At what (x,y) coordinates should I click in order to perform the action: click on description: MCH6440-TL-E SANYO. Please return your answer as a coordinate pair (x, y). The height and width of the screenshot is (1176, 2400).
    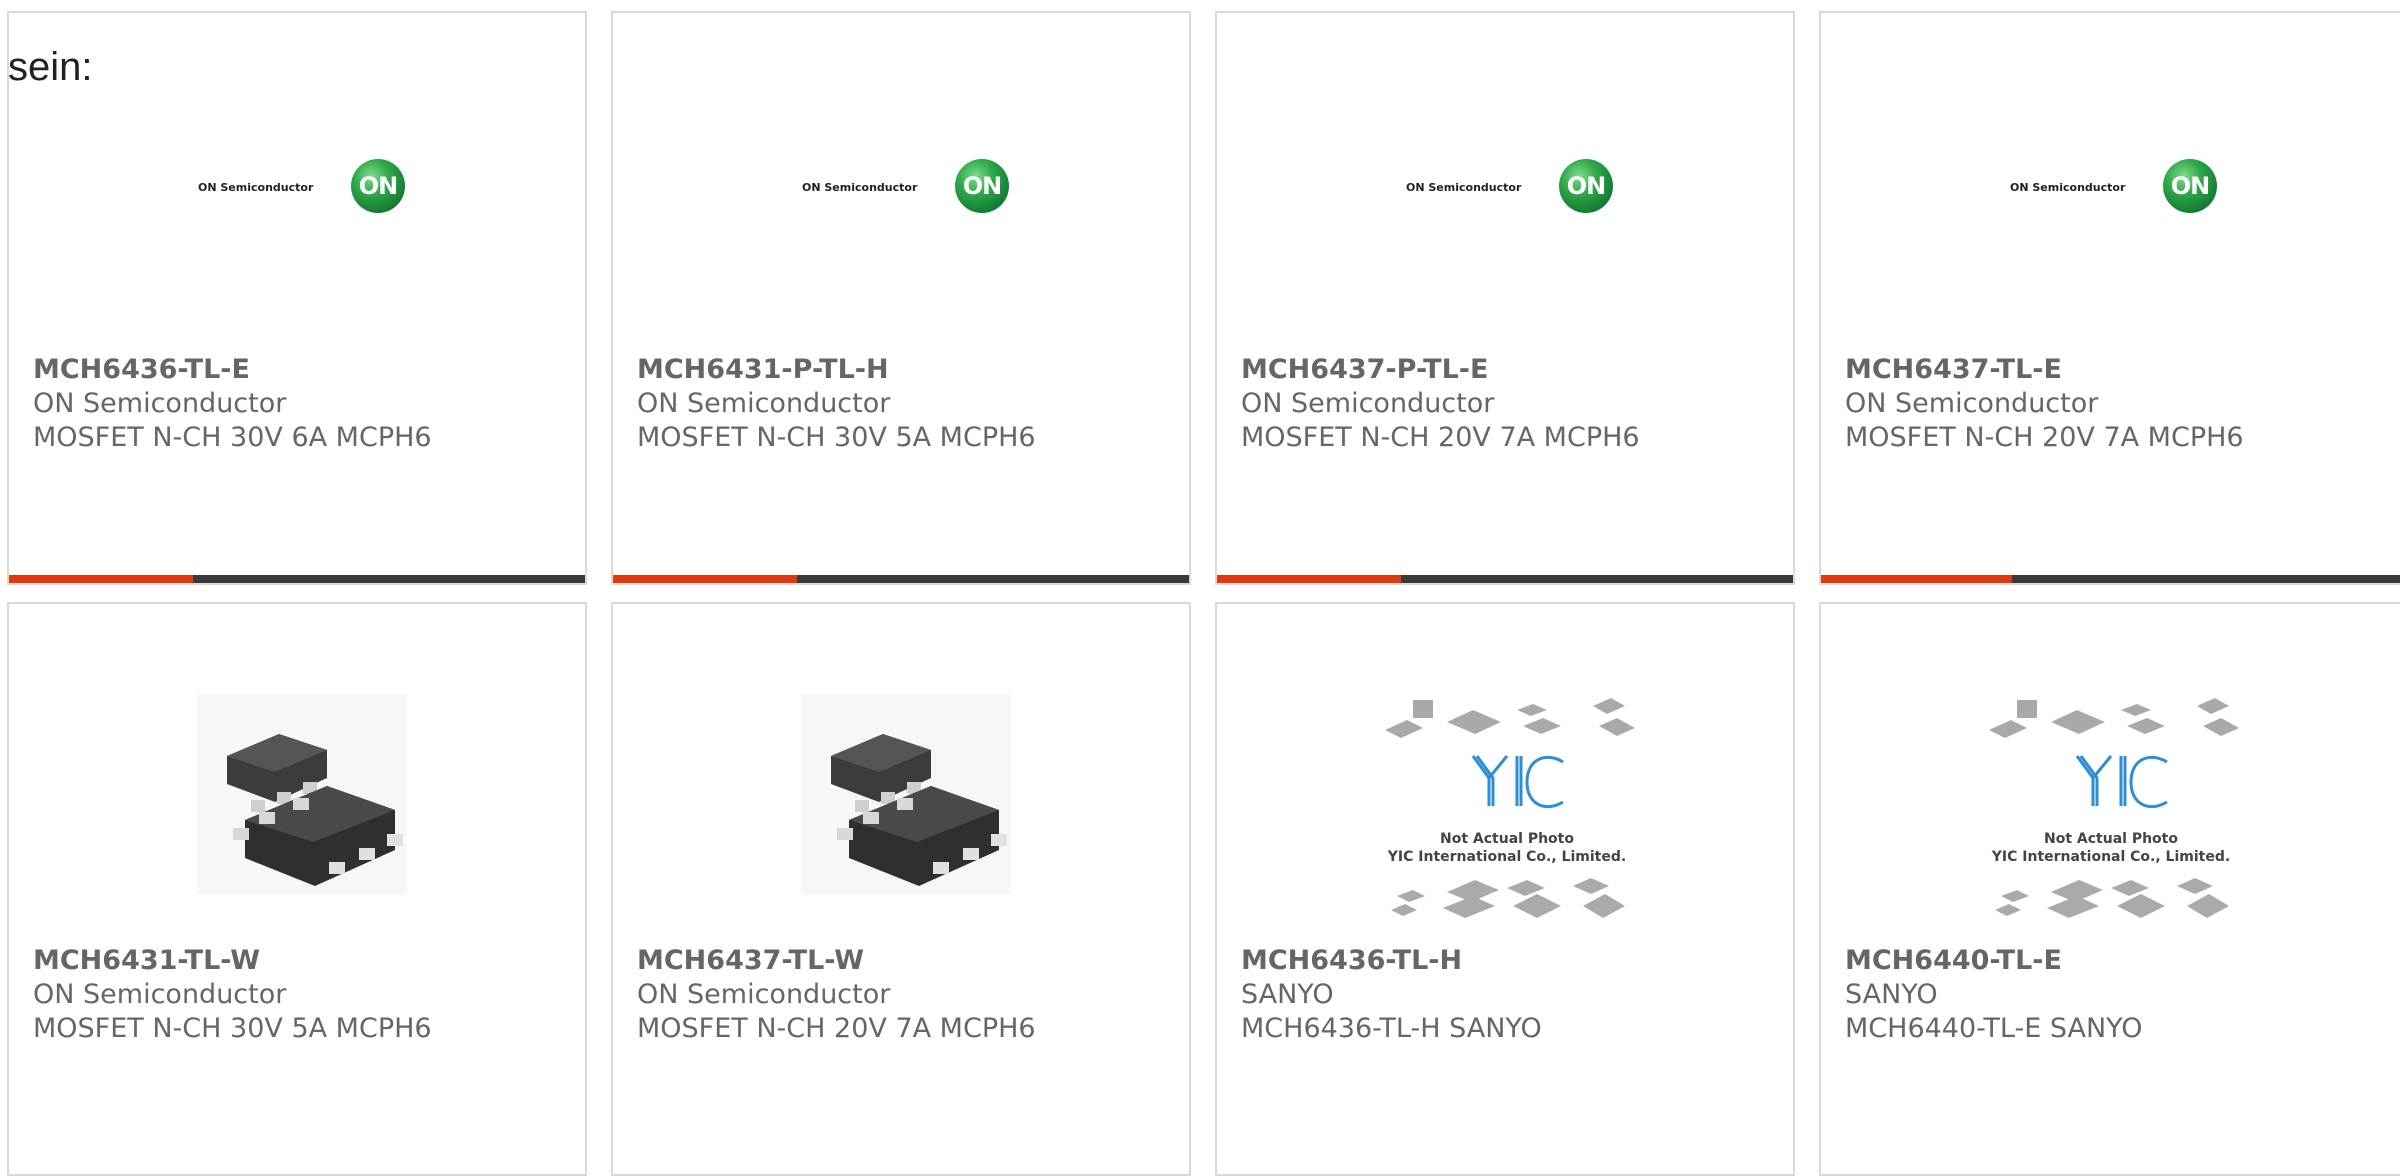
    Looking at the image, I should click on (1994, 1028).